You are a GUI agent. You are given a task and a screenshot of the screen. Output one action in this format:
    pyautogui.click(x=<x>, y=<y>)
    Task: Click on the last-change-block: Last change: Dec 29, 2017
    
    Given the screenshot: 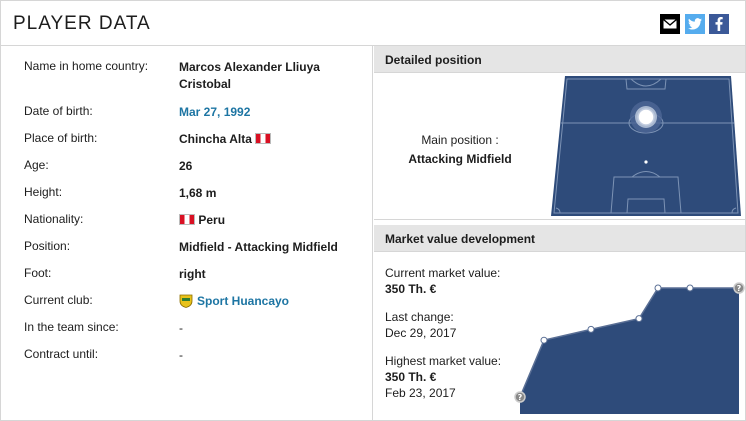 What is the action you would take?
    pyautogui.click(x=420, y=325)
    